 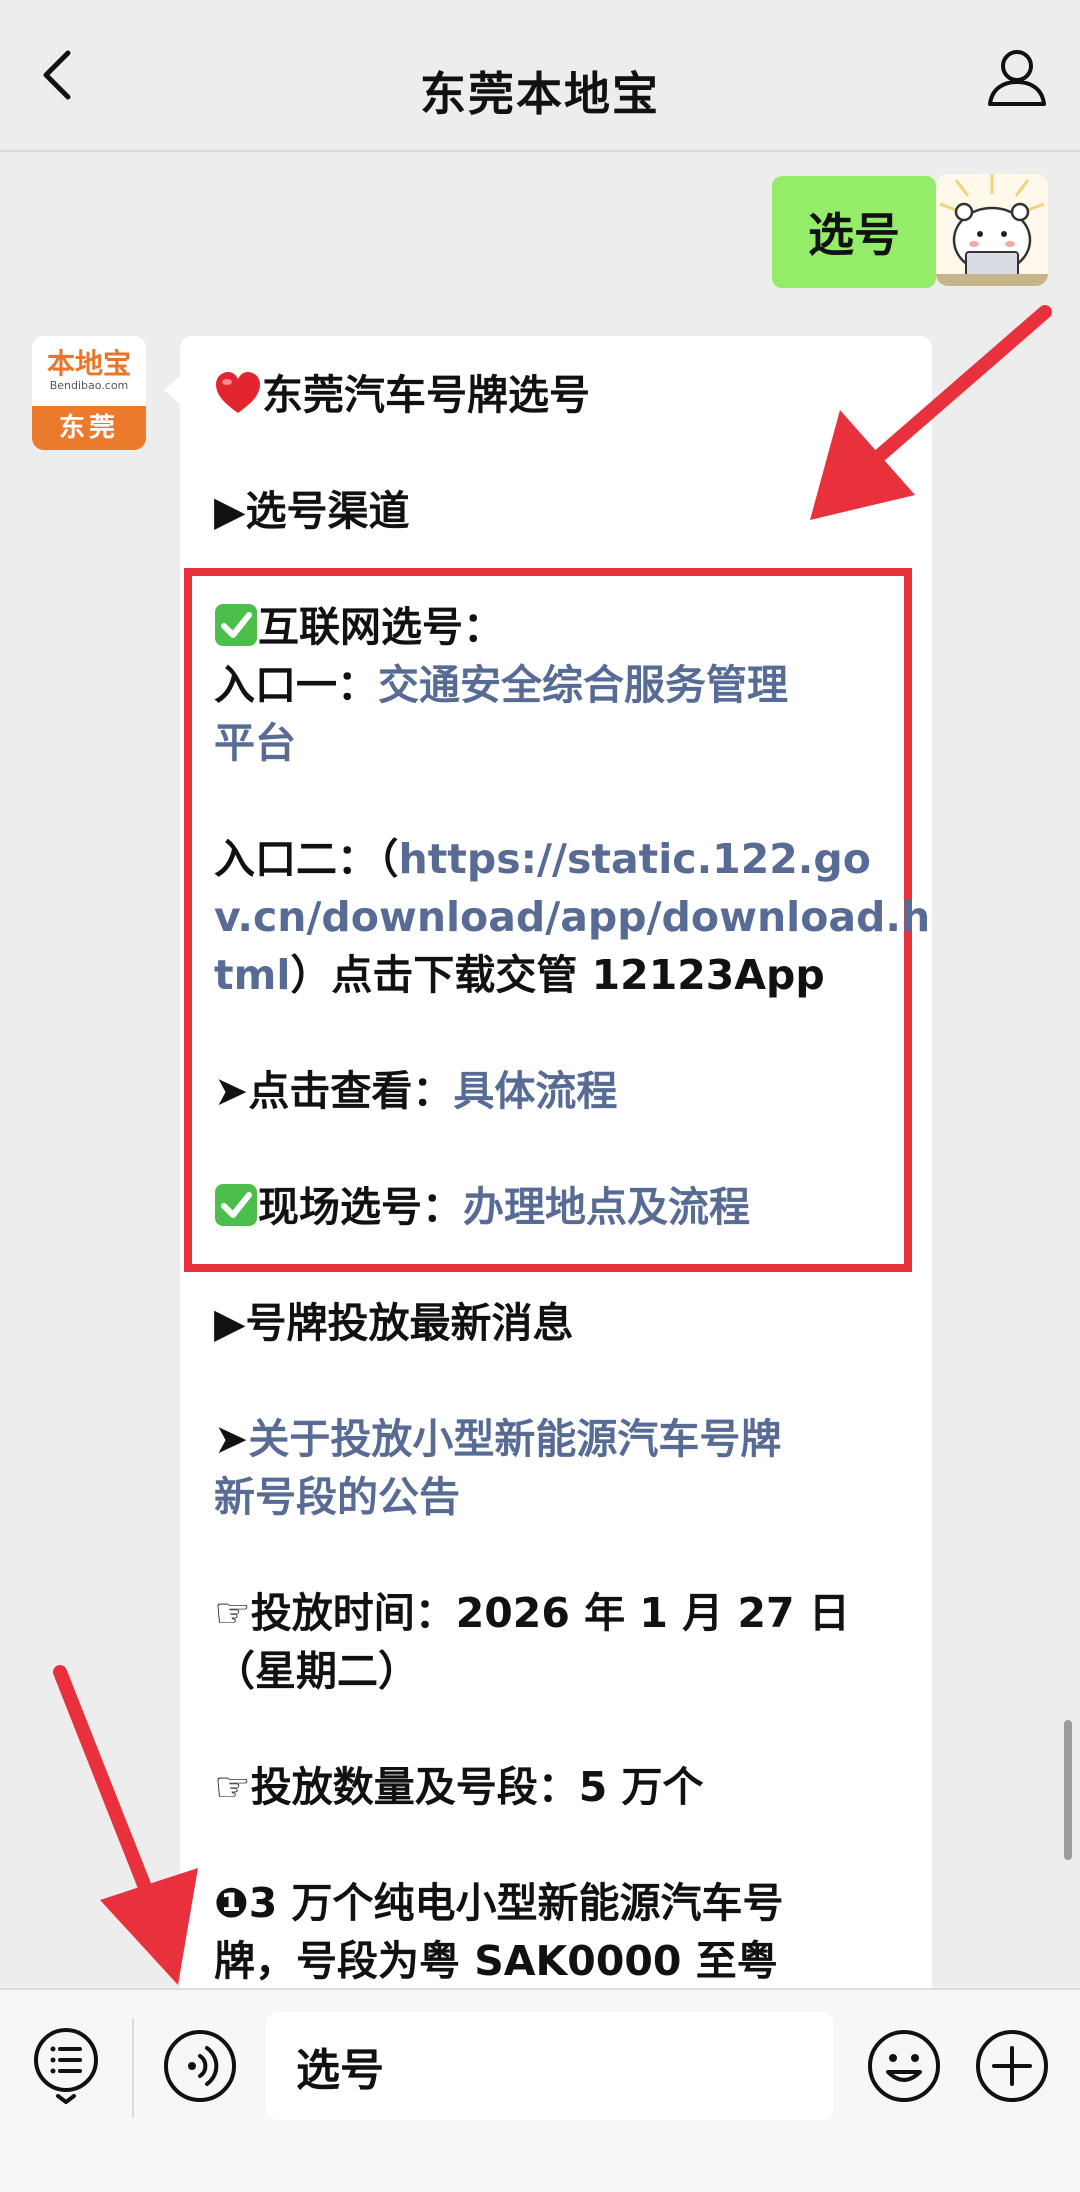 I want to click on message-title-line: 东莞汽车号牌选号, so click(x=564, y=395).